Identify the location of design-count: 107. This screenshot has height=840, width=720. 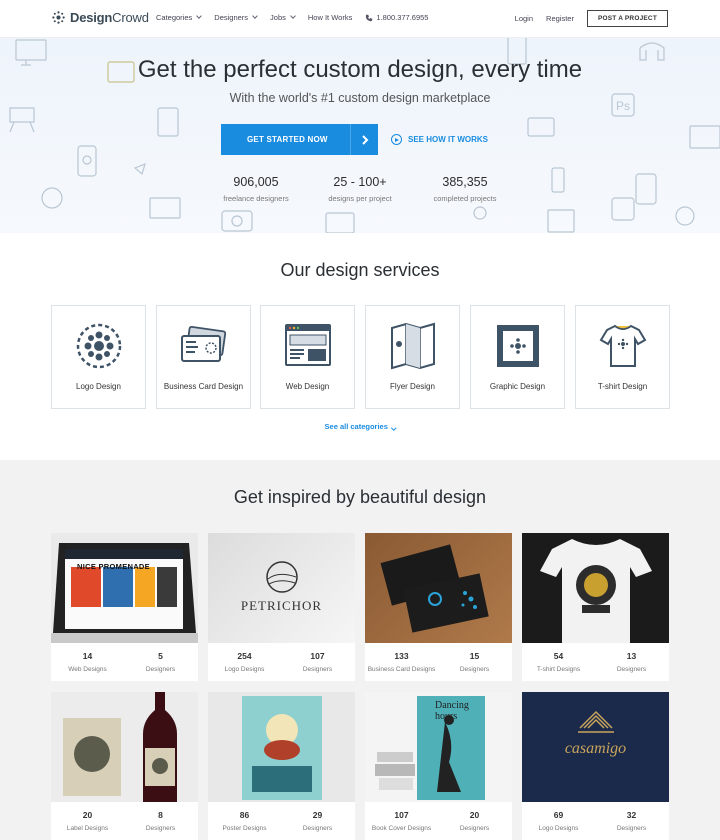
(401, 815).